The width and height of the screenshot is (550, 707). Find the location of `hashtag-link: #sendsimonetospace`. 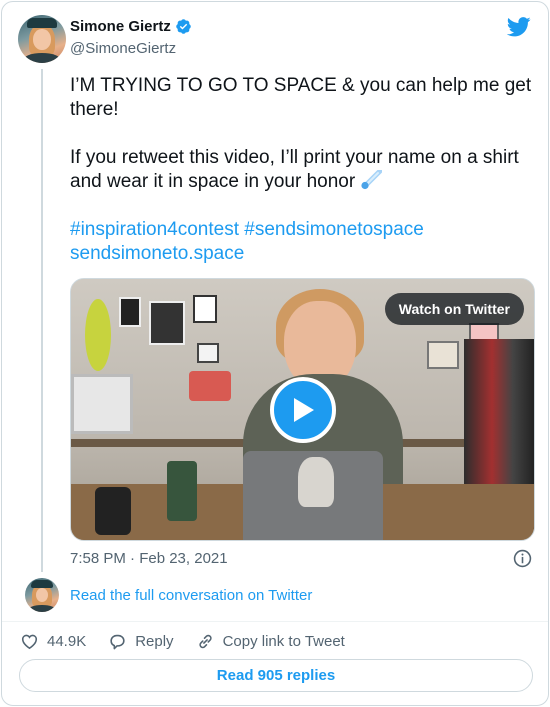

hashtag-link: #sendsimonetospace is located at coordinates (334, 229).